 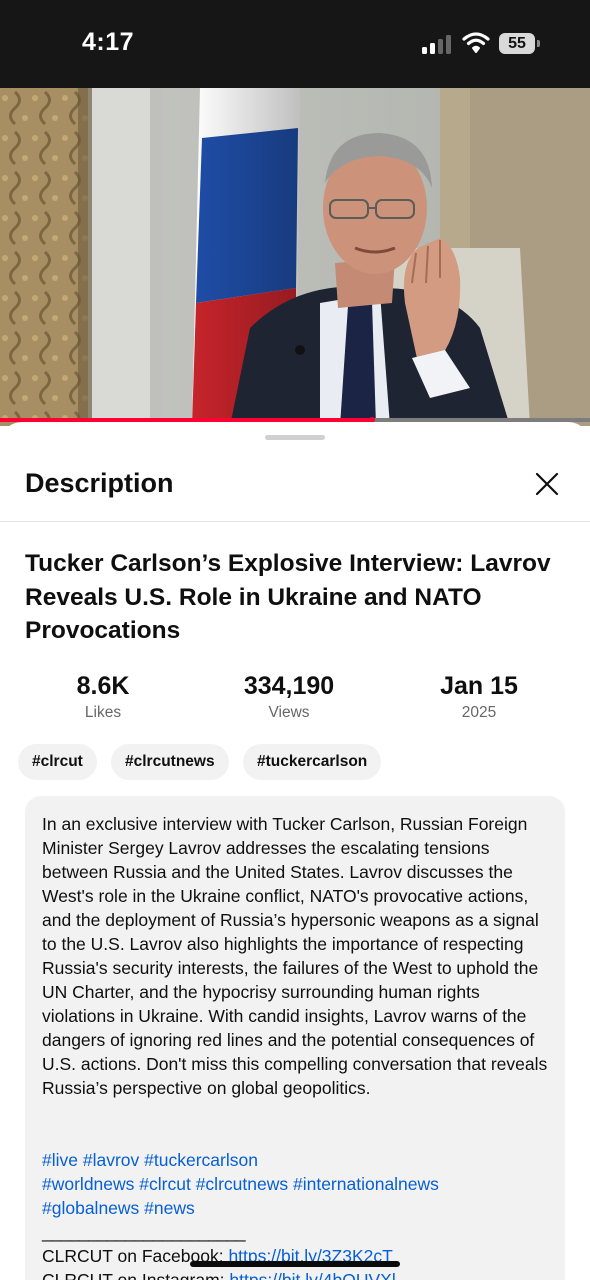 What do you see at coordinates (437, 44) in the screenshot?
I see `signal-icon` at bounding box center [437, 44].